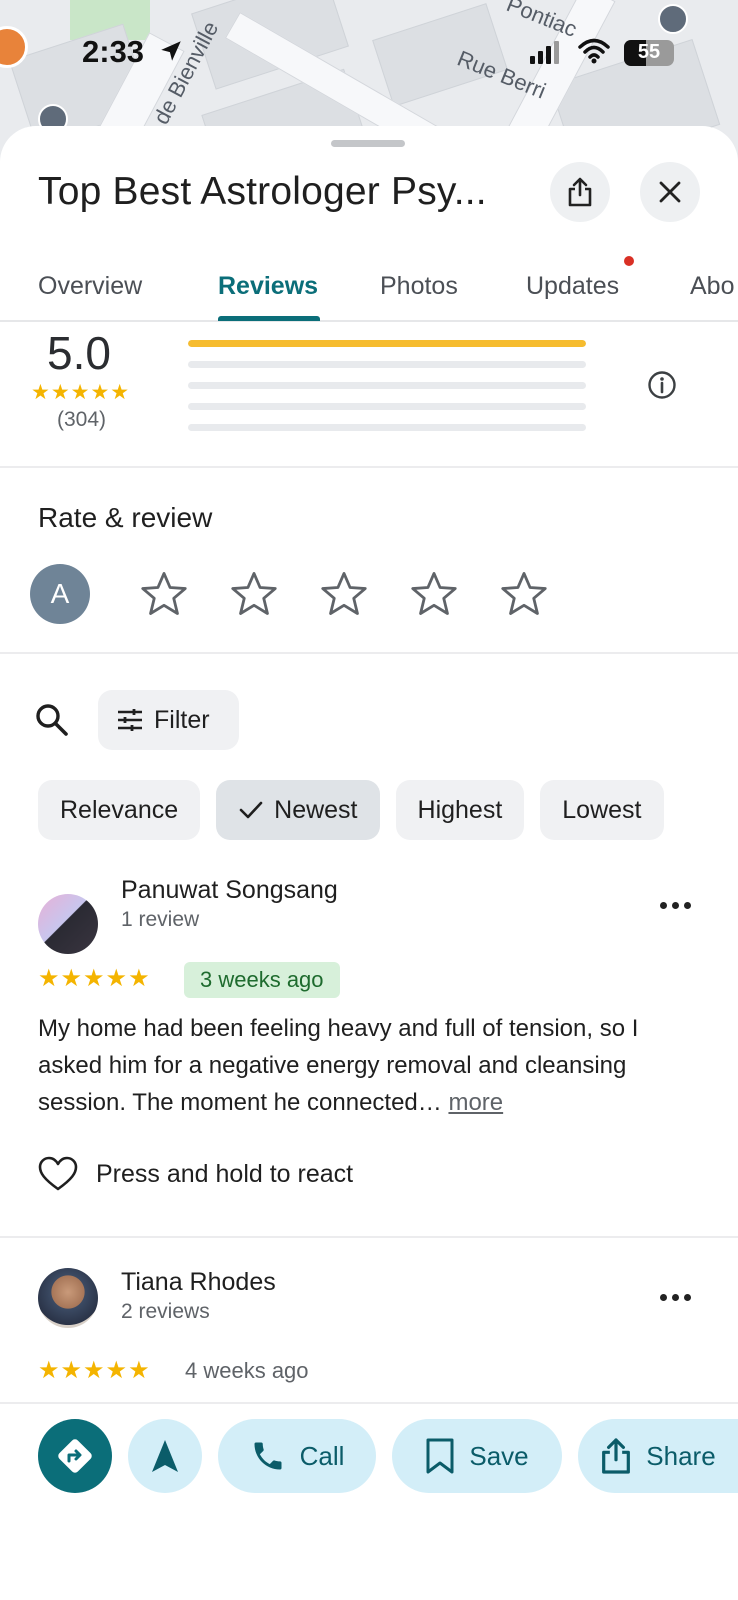  What do you see at coordinates (681, 1455) in the screenshot?
I see `share-label: Share` at bounding box center [681, 1455].